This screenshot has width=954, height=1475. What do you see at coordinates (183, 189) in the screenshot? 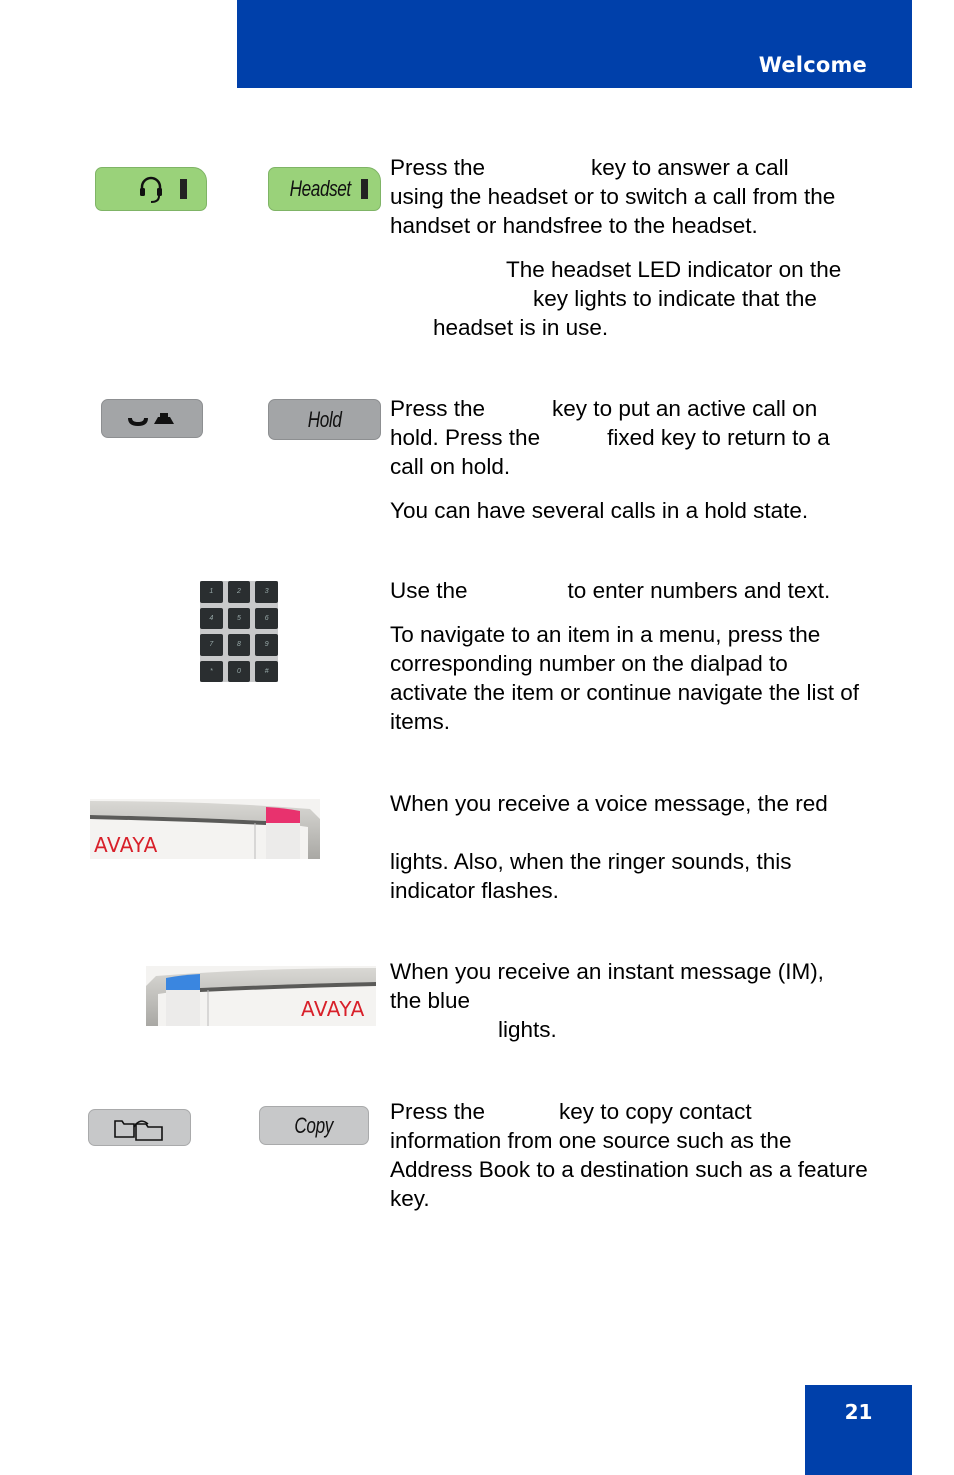
I see `headset-led-icon` at bounding box center [183, 189].